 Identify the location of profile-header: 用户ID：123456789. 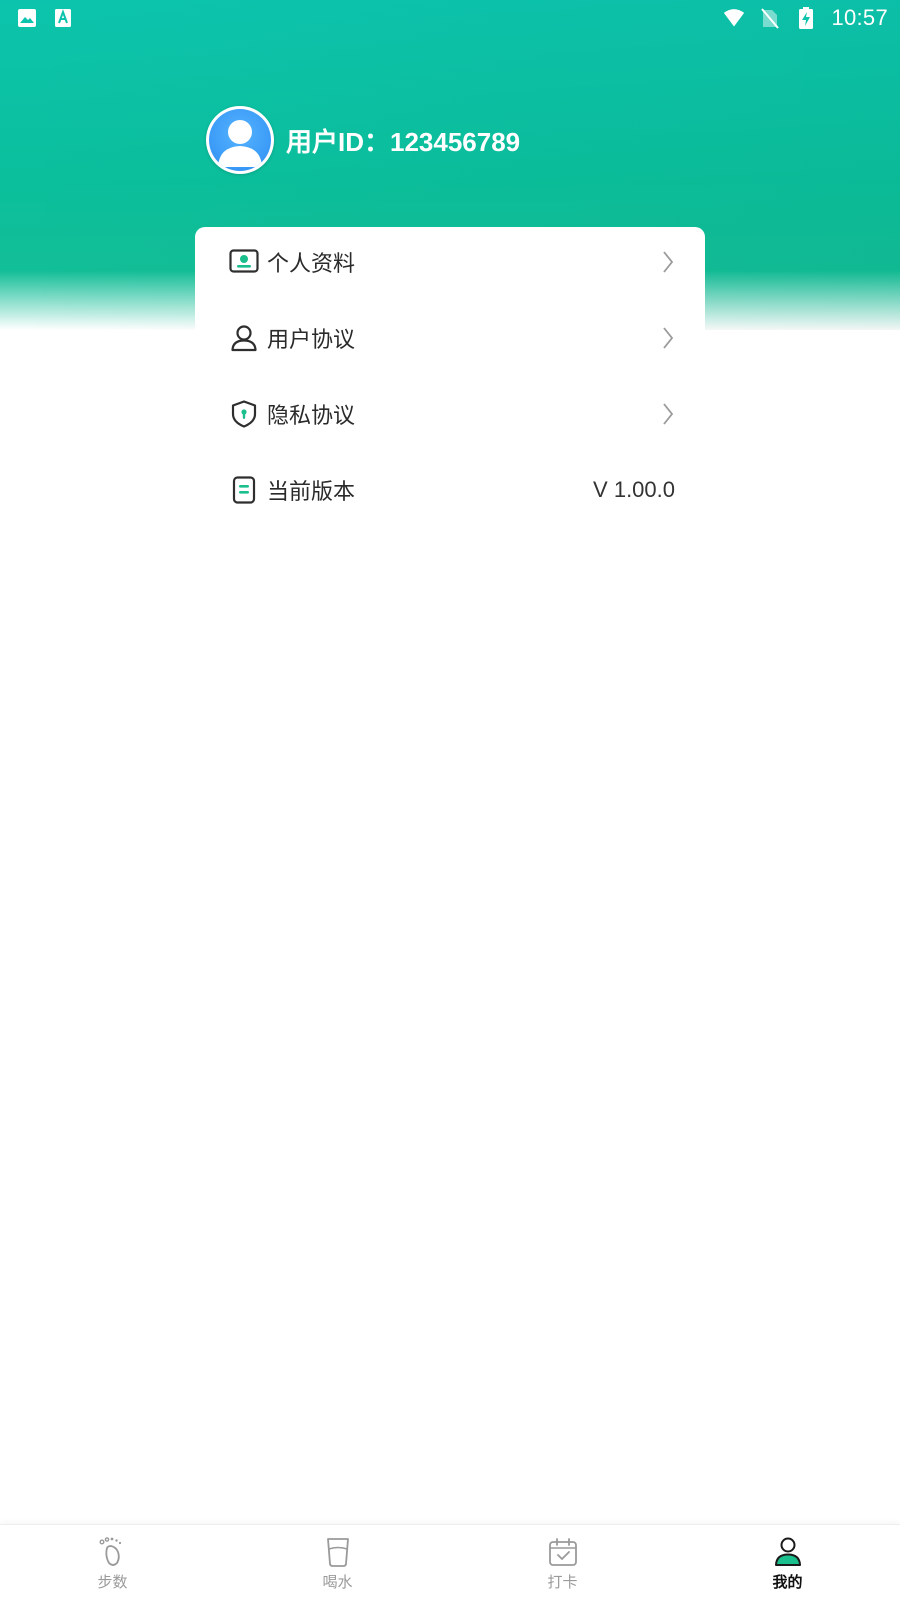
(363, 140).